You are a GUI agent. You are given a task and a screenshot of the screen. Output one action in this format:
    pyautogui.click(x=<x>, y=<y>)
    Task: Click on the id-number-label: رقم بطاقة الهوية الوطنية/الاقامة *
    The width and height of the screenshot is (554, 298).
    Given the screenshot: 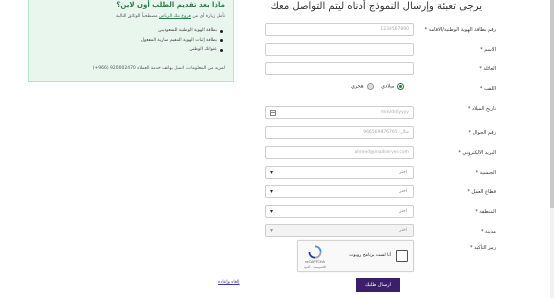 What is the action you would take?
    pyautogui.click(x=460, y=30)
    